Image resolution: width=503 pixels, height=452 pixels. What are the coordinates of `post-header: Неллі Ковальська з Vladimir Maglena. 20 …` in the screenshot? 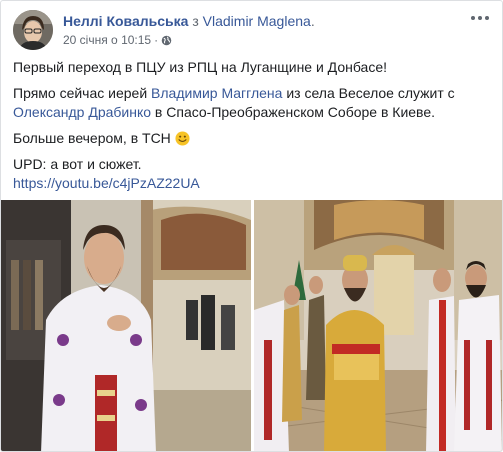 It's located at (248, 31).